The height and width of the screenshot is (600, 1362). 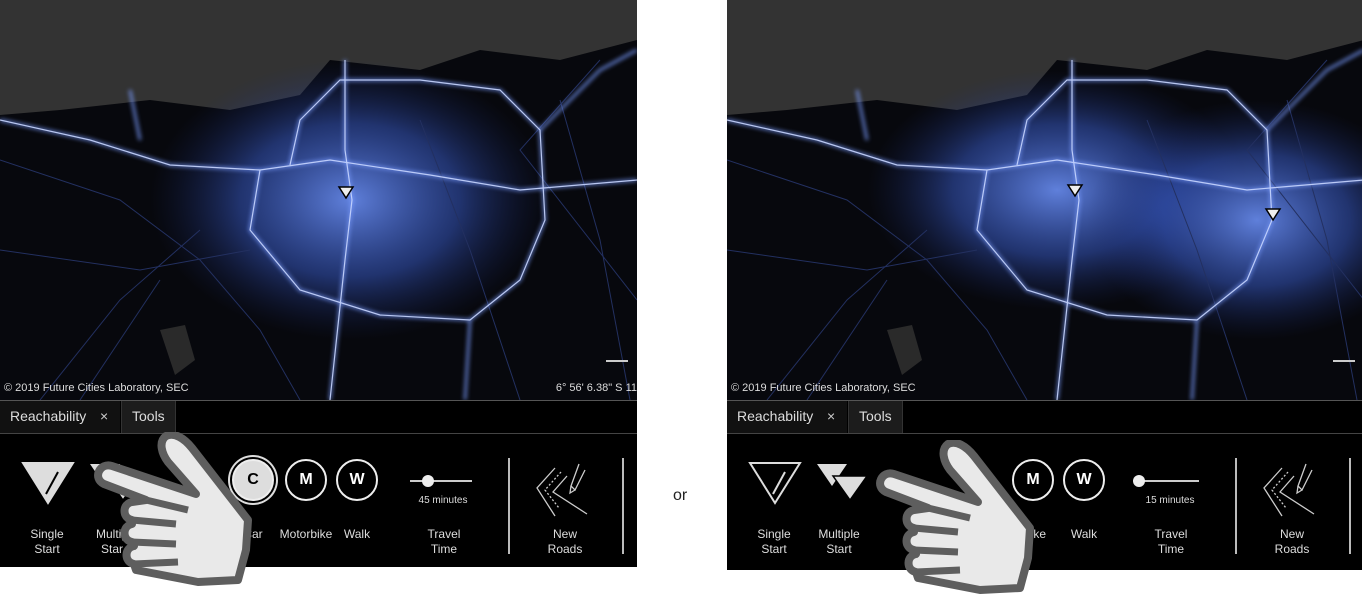 I want to click on motorbike-mode-button: M, so click(x=306, y=480).